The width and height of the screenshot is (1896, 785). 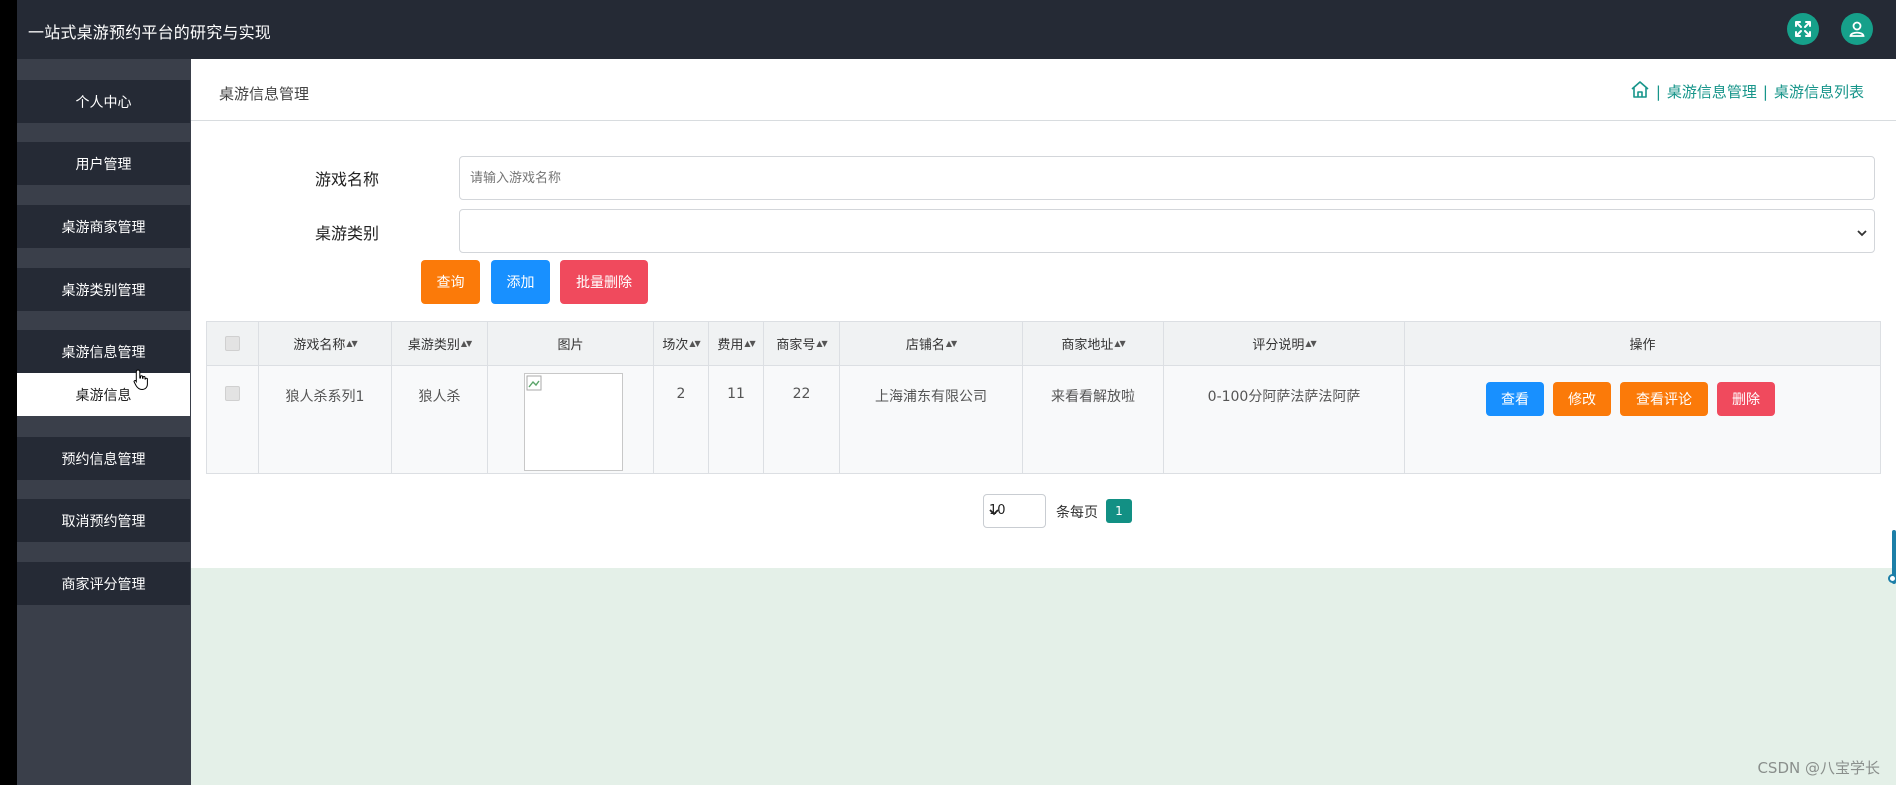 What do you see at coordinates (604, 282) in the screenshot?
I see `batch-delete-button: 批量删除` at bounding box center [604, 282].